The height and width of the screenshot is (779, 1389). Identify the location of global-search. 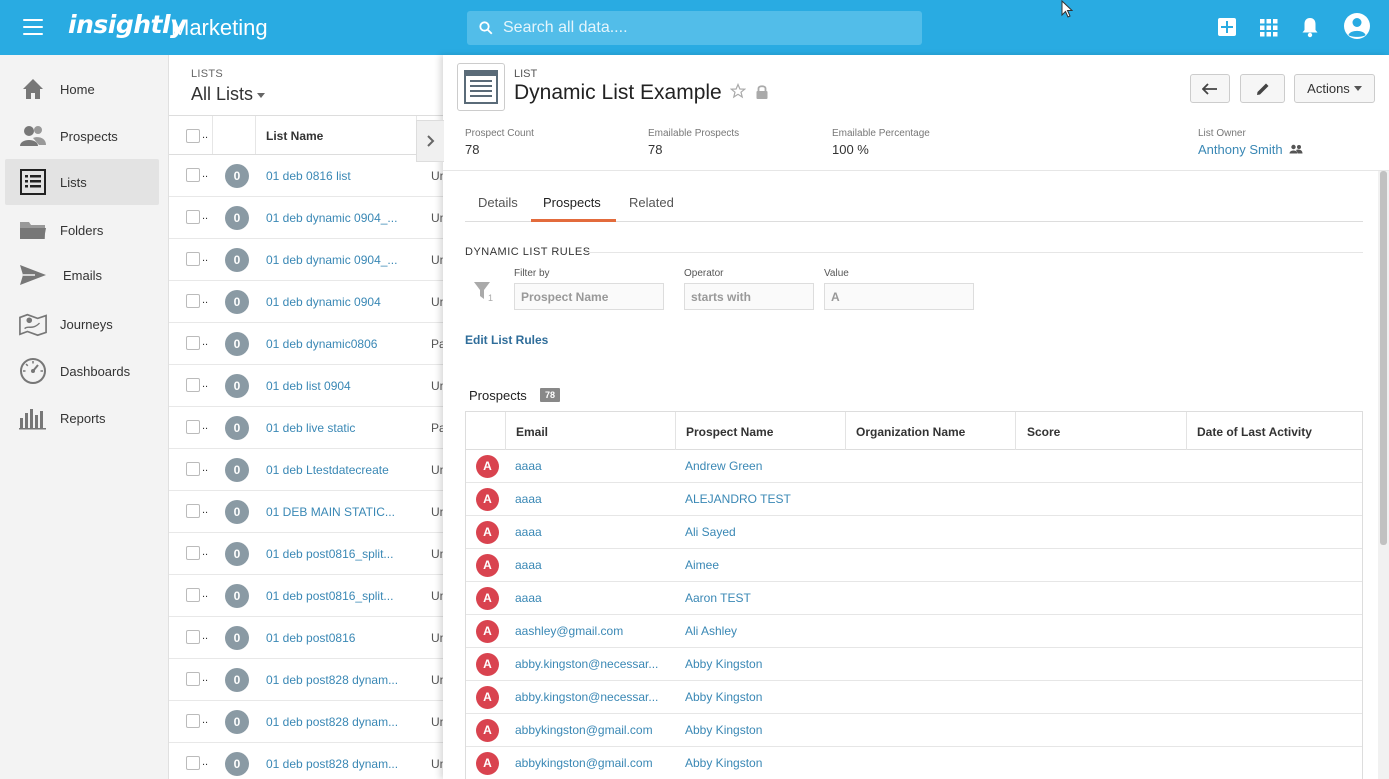
(694, 28).